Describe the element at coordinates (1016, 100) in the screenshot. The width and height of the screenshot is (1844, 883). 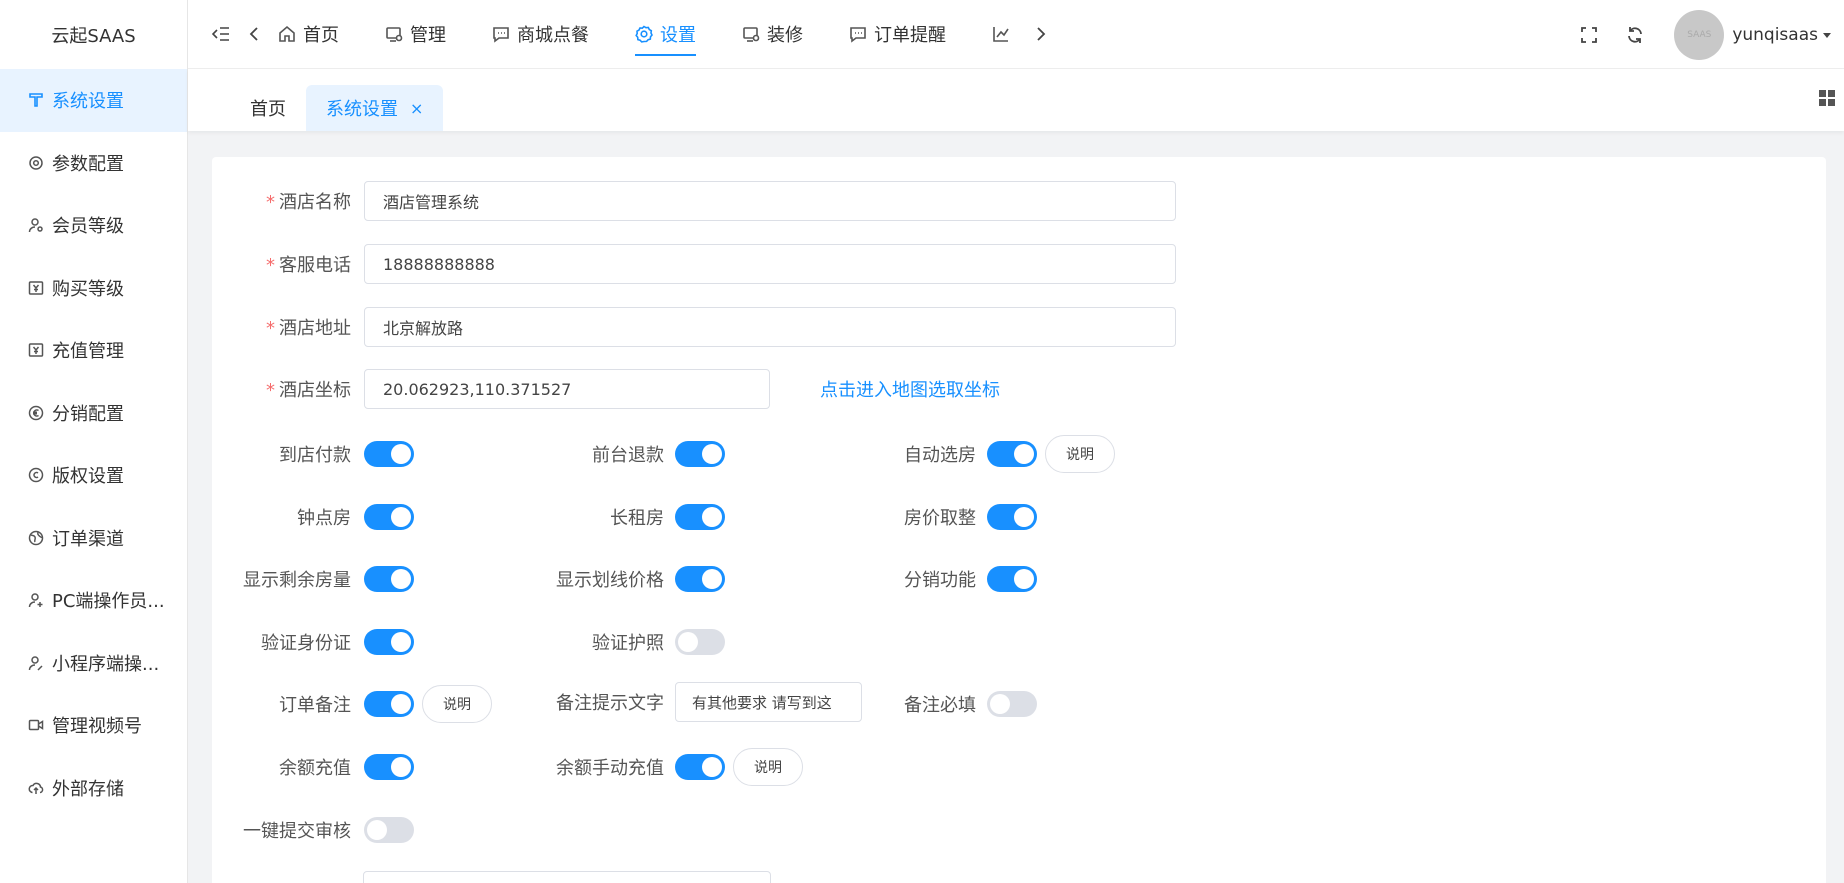
I see `tab-bar: 首页 系统设置 ×` at that location.